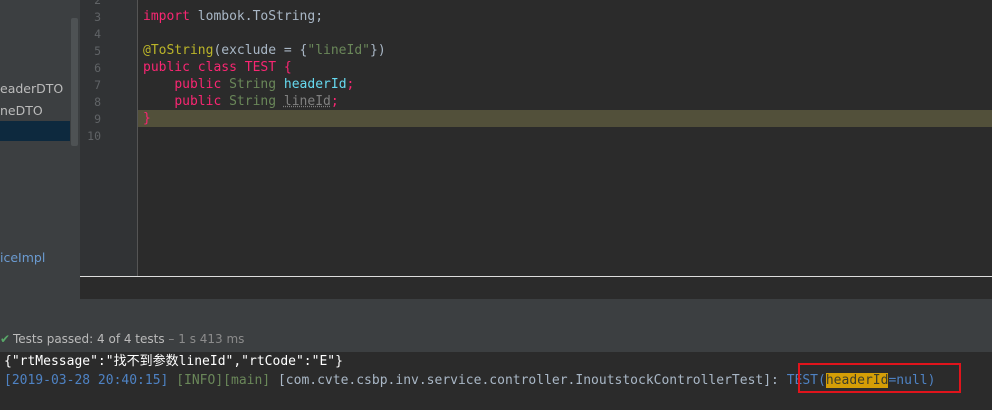  Describe the element at coordinates (178, 50) in the screenshot. I see `annotation: @ToString` at that location.